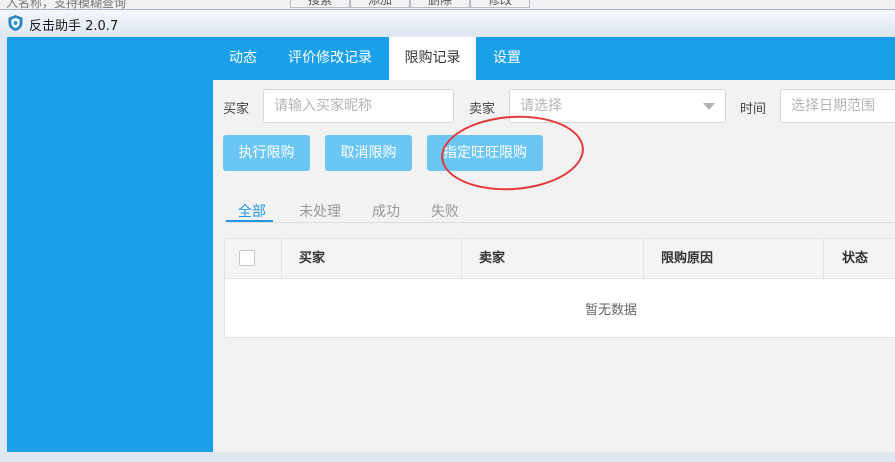 Image resolution: width=895 pixels, height=462 pixels. What do you see at coordinates (687, 259) in the screenshot?
I see `column-limit-reason: 限购原因` at bounding box center [687, 259].